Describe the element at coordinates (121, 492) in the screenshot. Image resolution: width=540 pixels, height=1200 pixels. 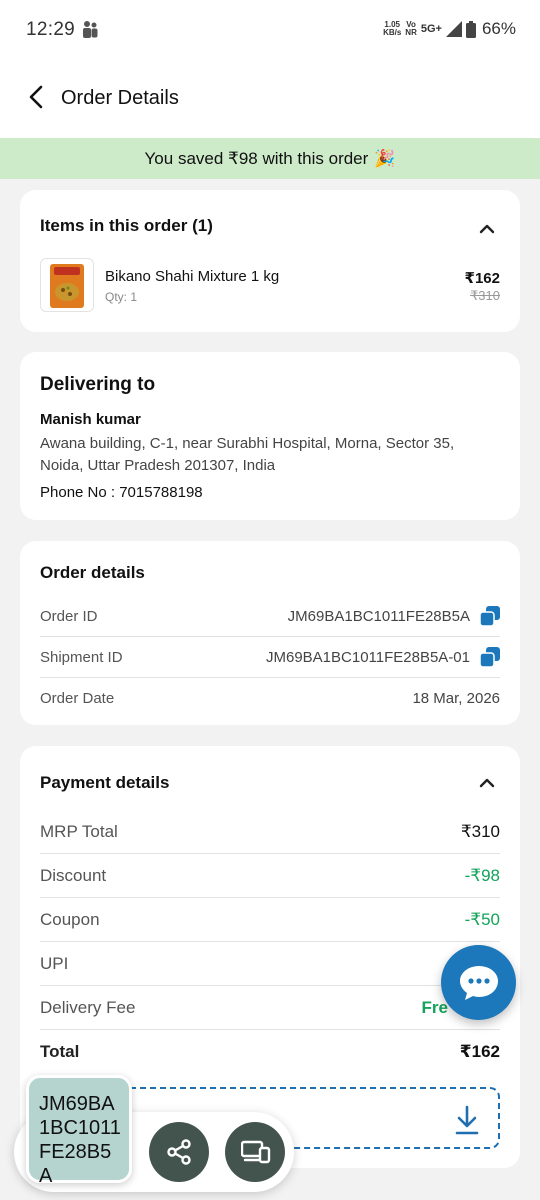
I see `phone-number: Phone No : 7015788198` at that location.